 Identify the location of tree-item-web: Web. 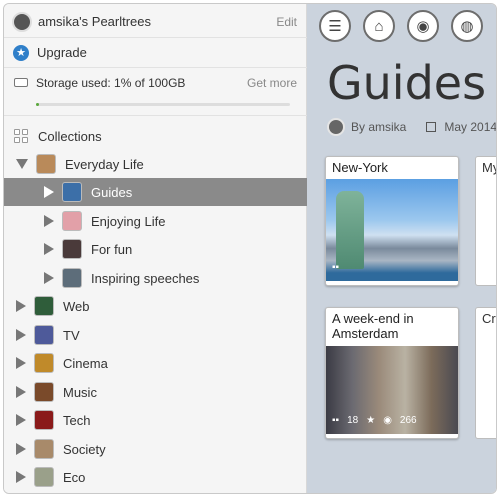
(155, 306).